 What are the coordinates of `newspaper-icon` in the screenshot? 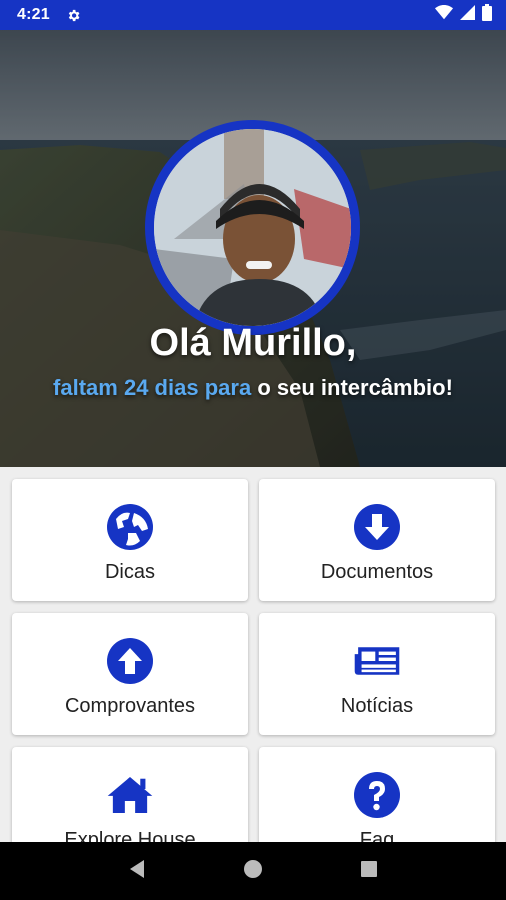 It's located at (377, 661).